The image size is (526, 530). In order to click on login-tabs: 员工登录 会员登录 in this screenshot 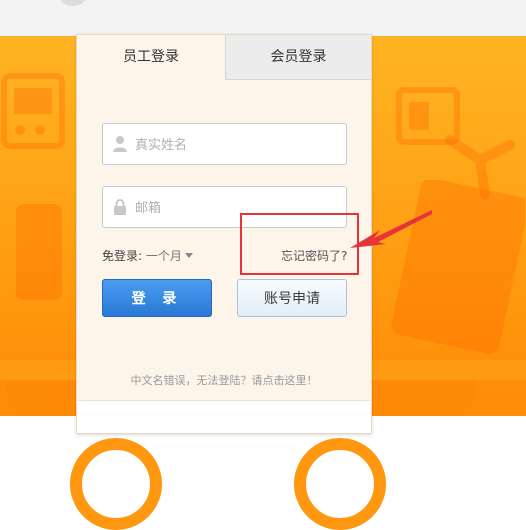, I will do `click(224, 57)`.